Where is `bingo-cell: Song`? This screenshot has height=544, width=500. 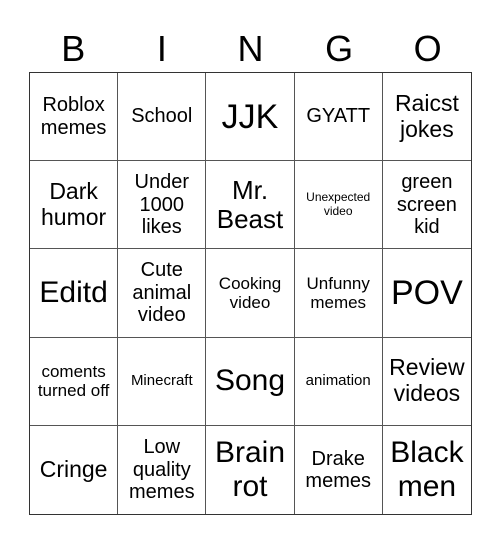
bingo-cell: Song is located at coordinates (250, 381).